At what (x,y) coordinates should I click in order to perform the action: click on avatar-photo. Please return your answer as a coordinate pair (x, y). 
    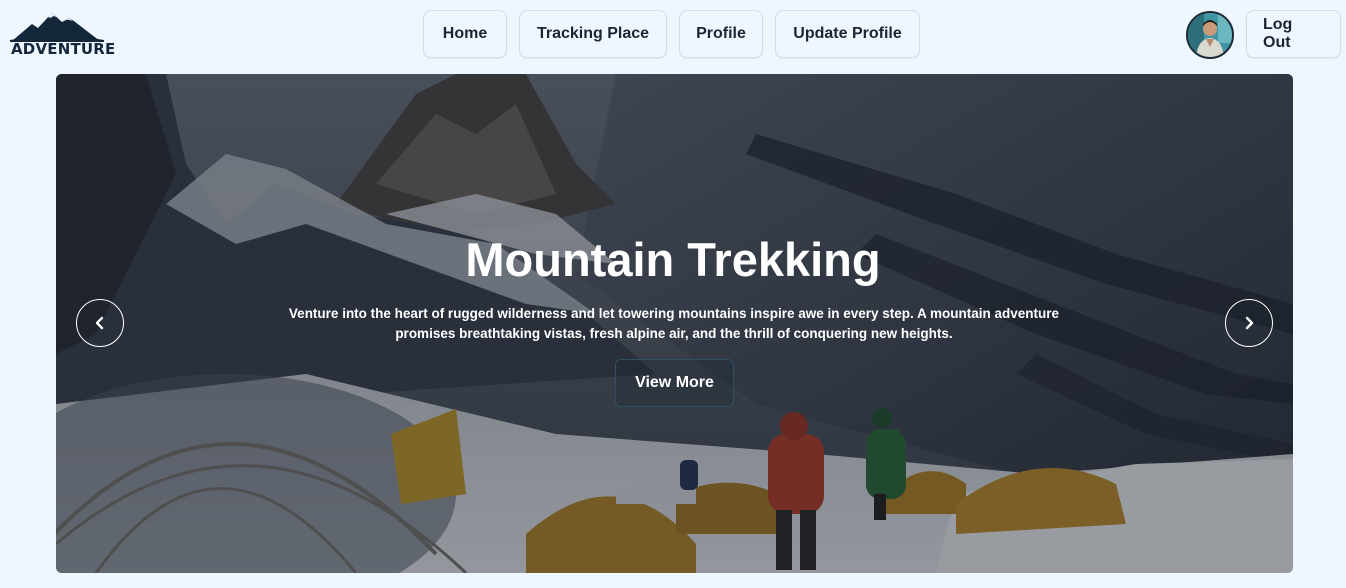
    Looking at the image, I should click on (1210, 35).